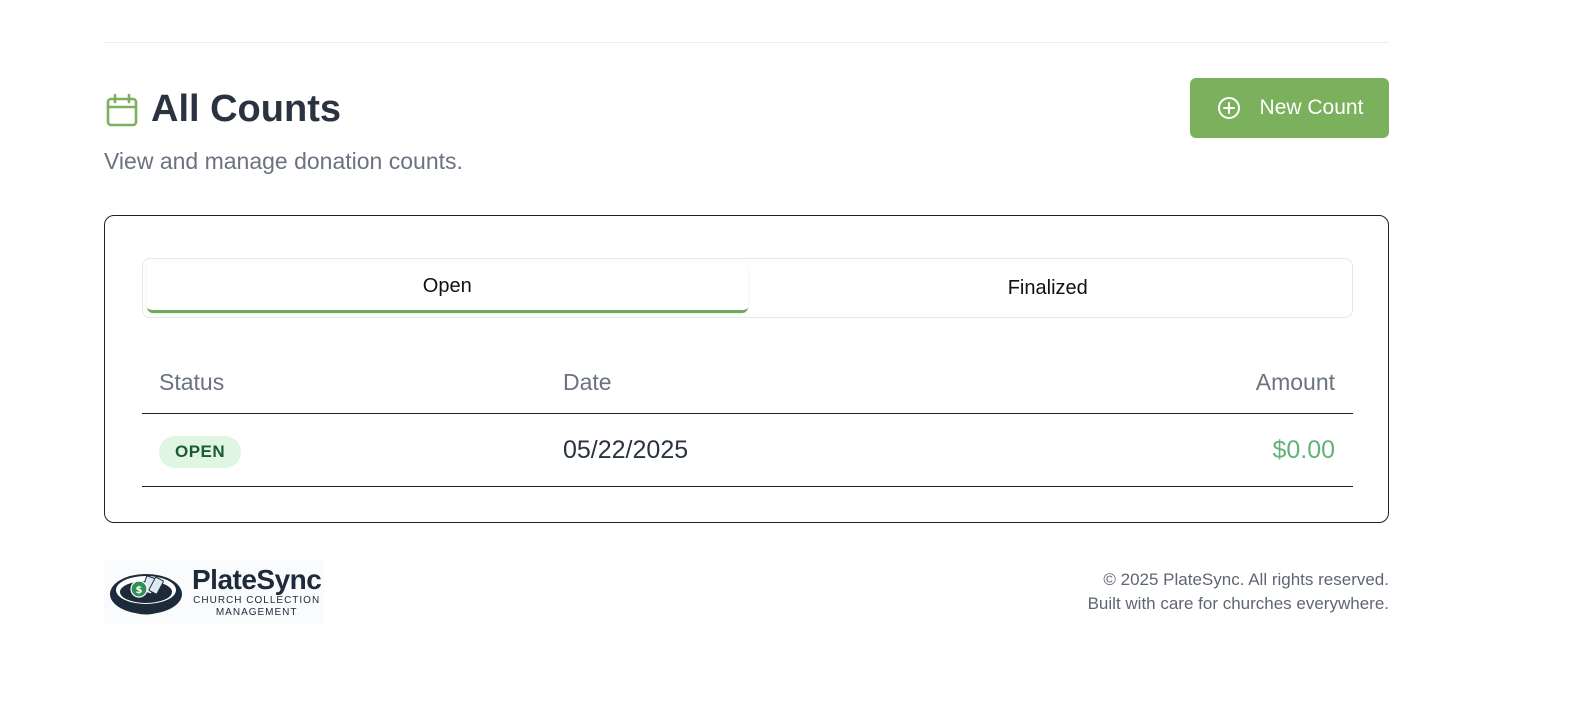 The height and width of the screenshot is (708, 1582). Describe the element at coordinates (1295, 382) in the screenshot. I see `column-header-amount: Amount` at that location.